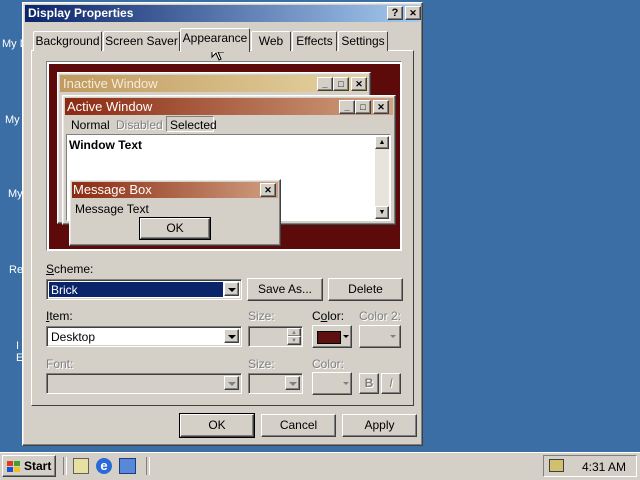  Describe the element at coordinates (395, 13) in the screenshot. I see `help-button: ?` at that location.